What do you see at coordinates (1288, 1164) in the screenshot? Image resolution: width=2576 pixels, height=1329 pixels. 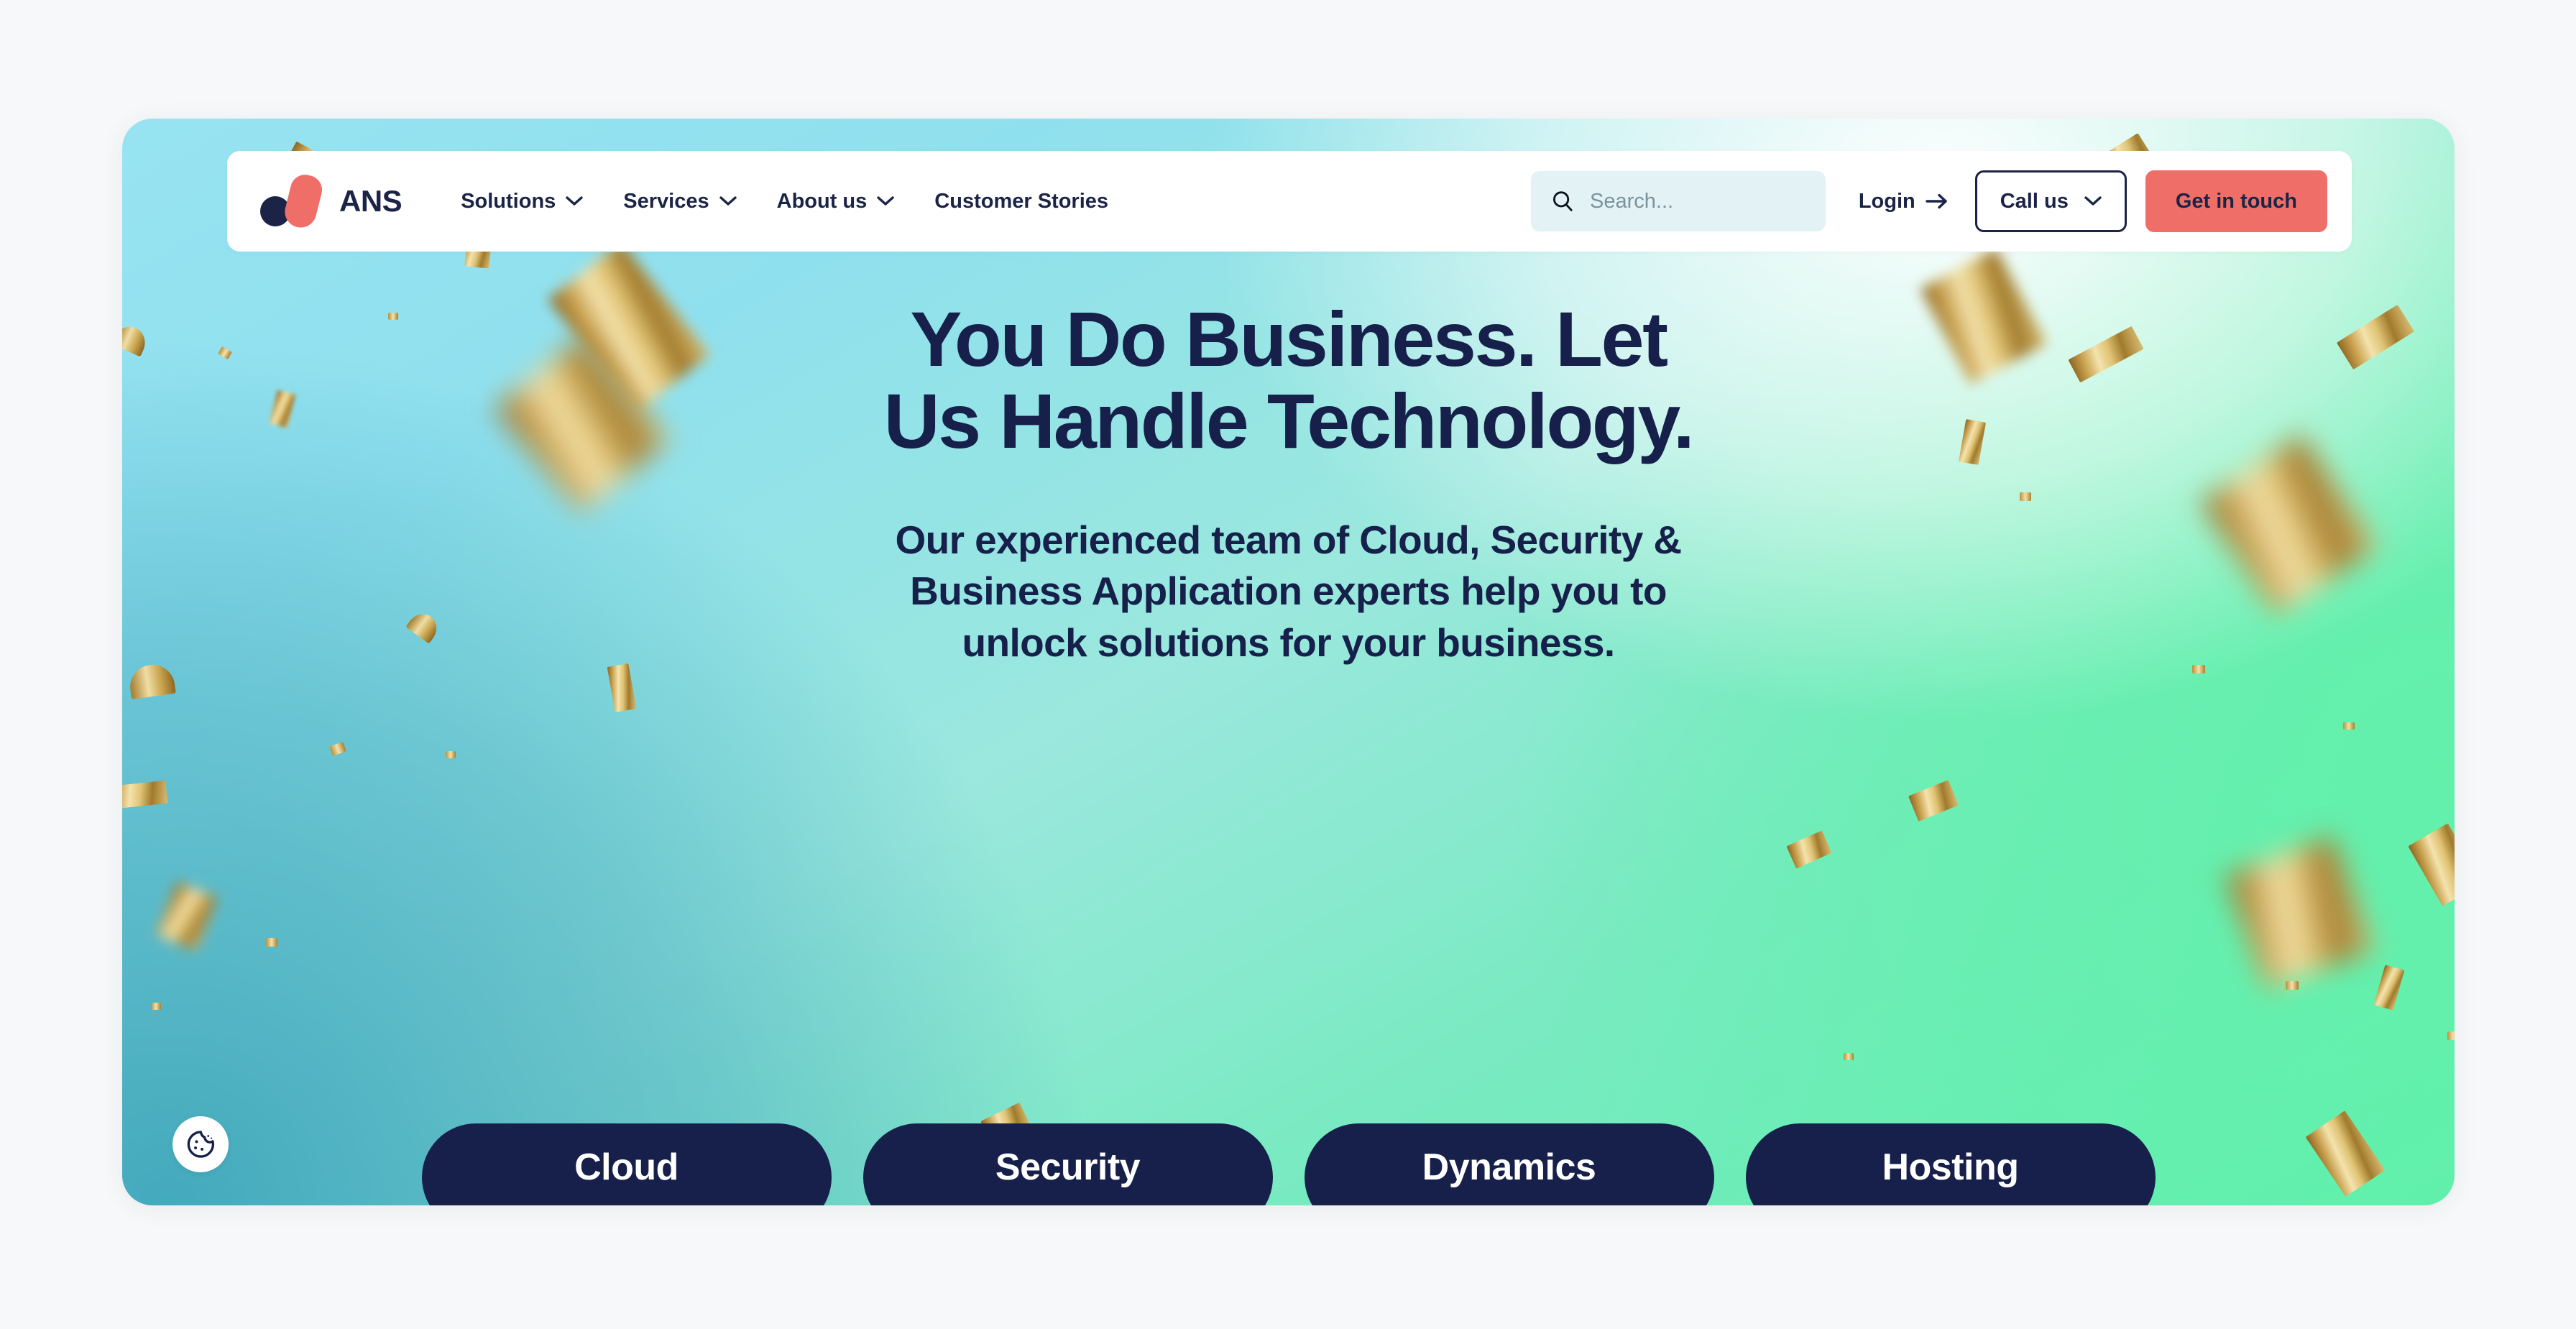 I see `category-pill-row: Cloud Security Dynamics Hosting` at bounding box center [1288, 1164].